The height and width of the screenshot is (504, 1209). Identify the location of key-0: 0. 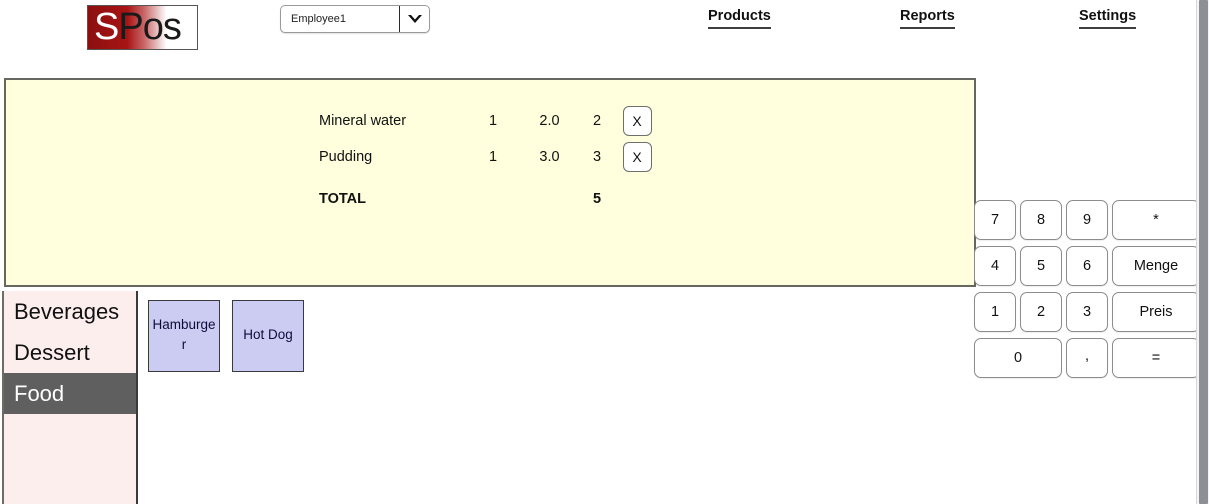
(1018, 358).